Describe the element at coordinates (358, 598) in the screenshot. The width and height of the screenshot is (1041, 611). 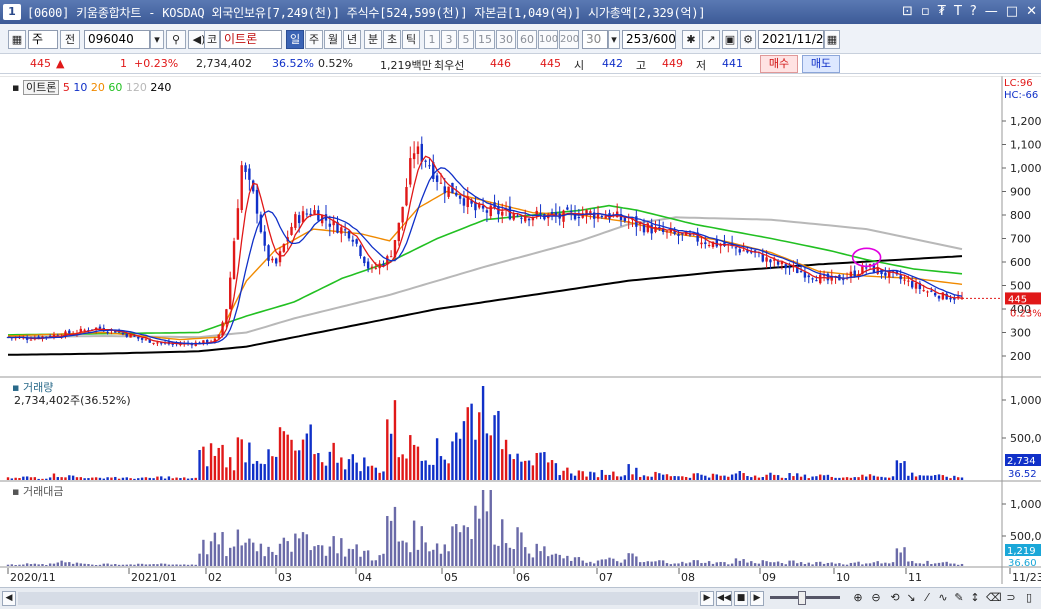
I see `scroll-track` at that location.